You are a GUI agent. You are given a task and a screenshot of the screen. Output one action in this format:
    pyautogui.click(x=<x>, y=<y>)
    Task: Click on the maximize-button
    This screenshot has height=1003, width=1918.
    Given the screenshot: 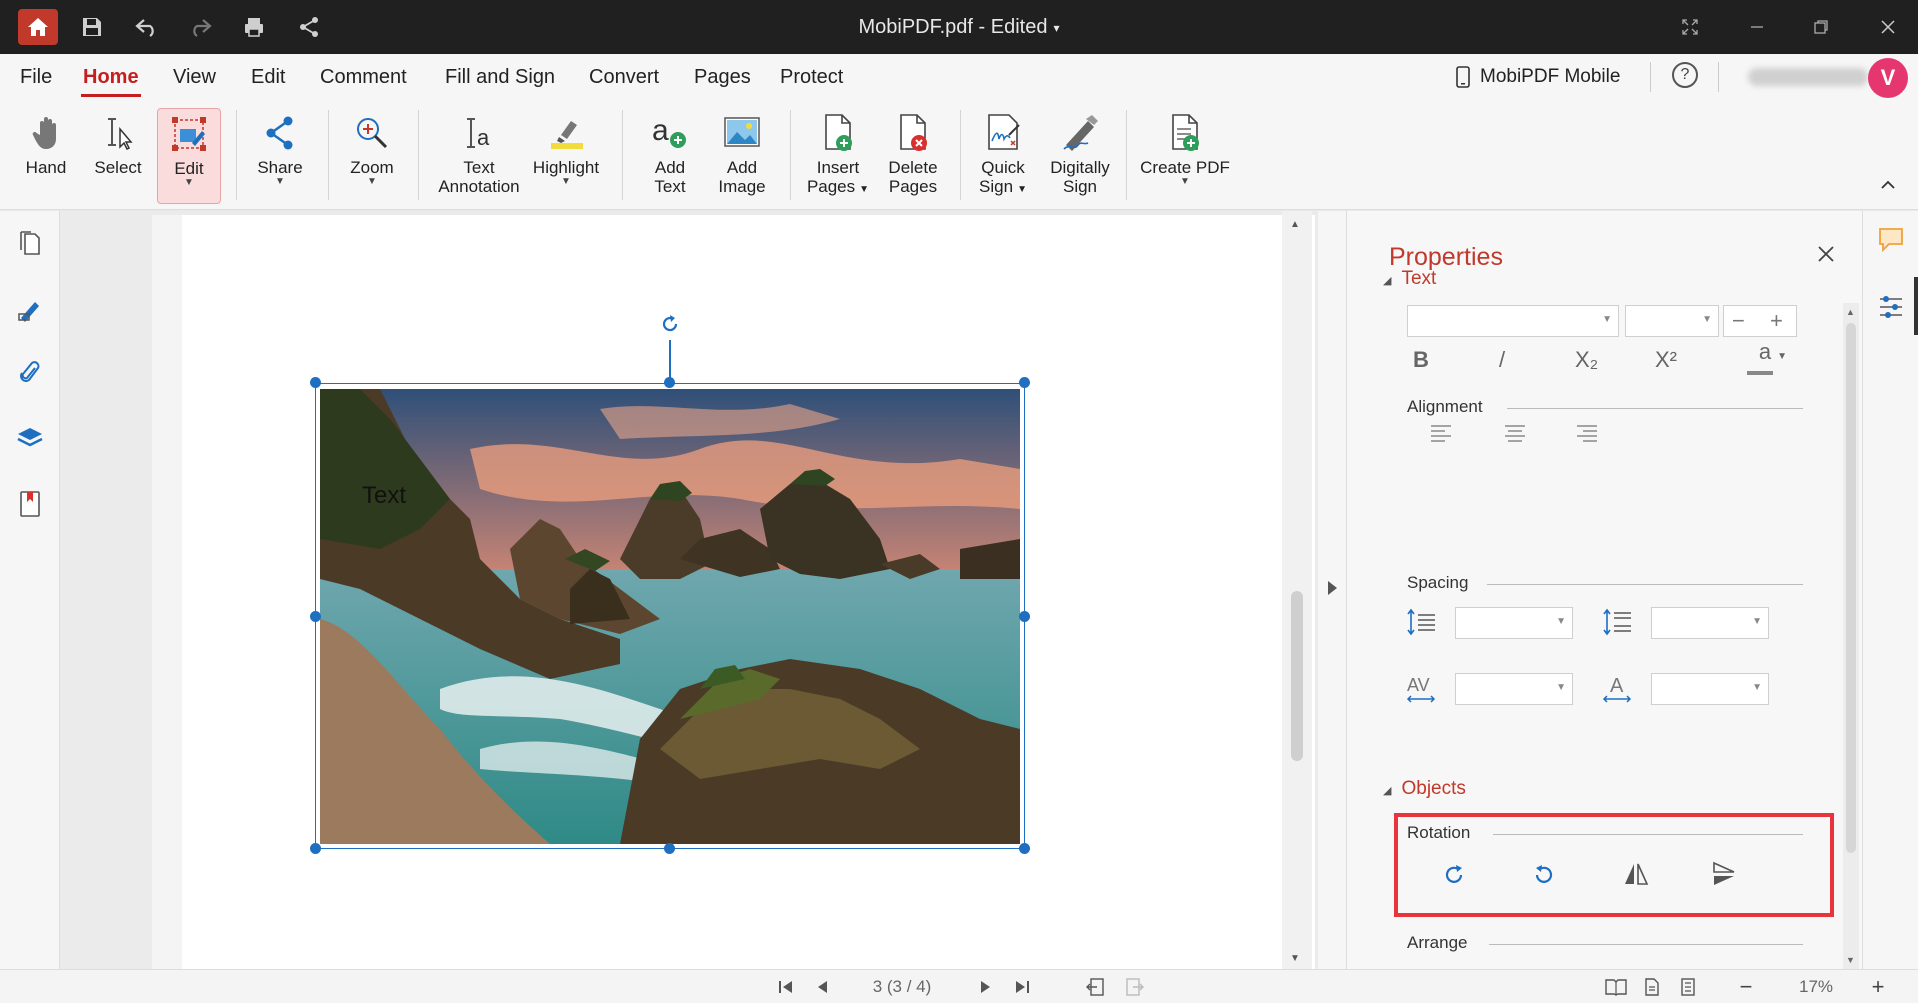 What is the action you would take?
    pyautogui.click(x=1821, y=27)
    